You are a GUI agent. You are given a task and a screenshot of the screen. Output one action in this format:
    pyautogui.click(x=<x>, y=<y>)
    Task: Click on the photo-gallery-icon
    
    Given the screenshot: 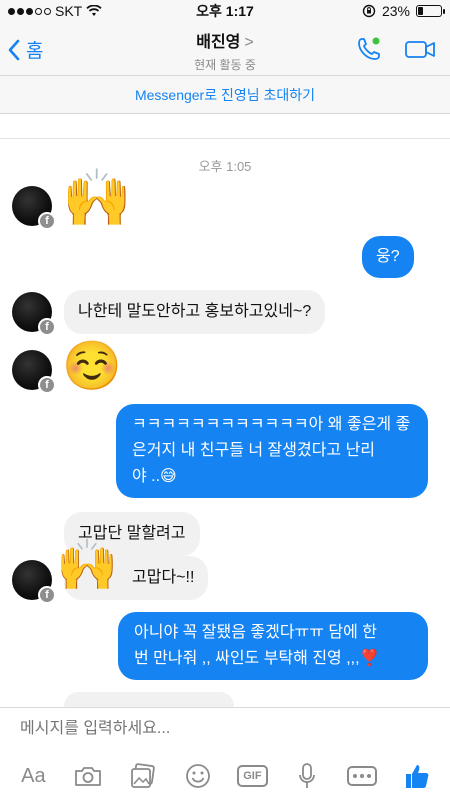 What is the action you would take?
    pyautogui.click(x=142, y=775)
    